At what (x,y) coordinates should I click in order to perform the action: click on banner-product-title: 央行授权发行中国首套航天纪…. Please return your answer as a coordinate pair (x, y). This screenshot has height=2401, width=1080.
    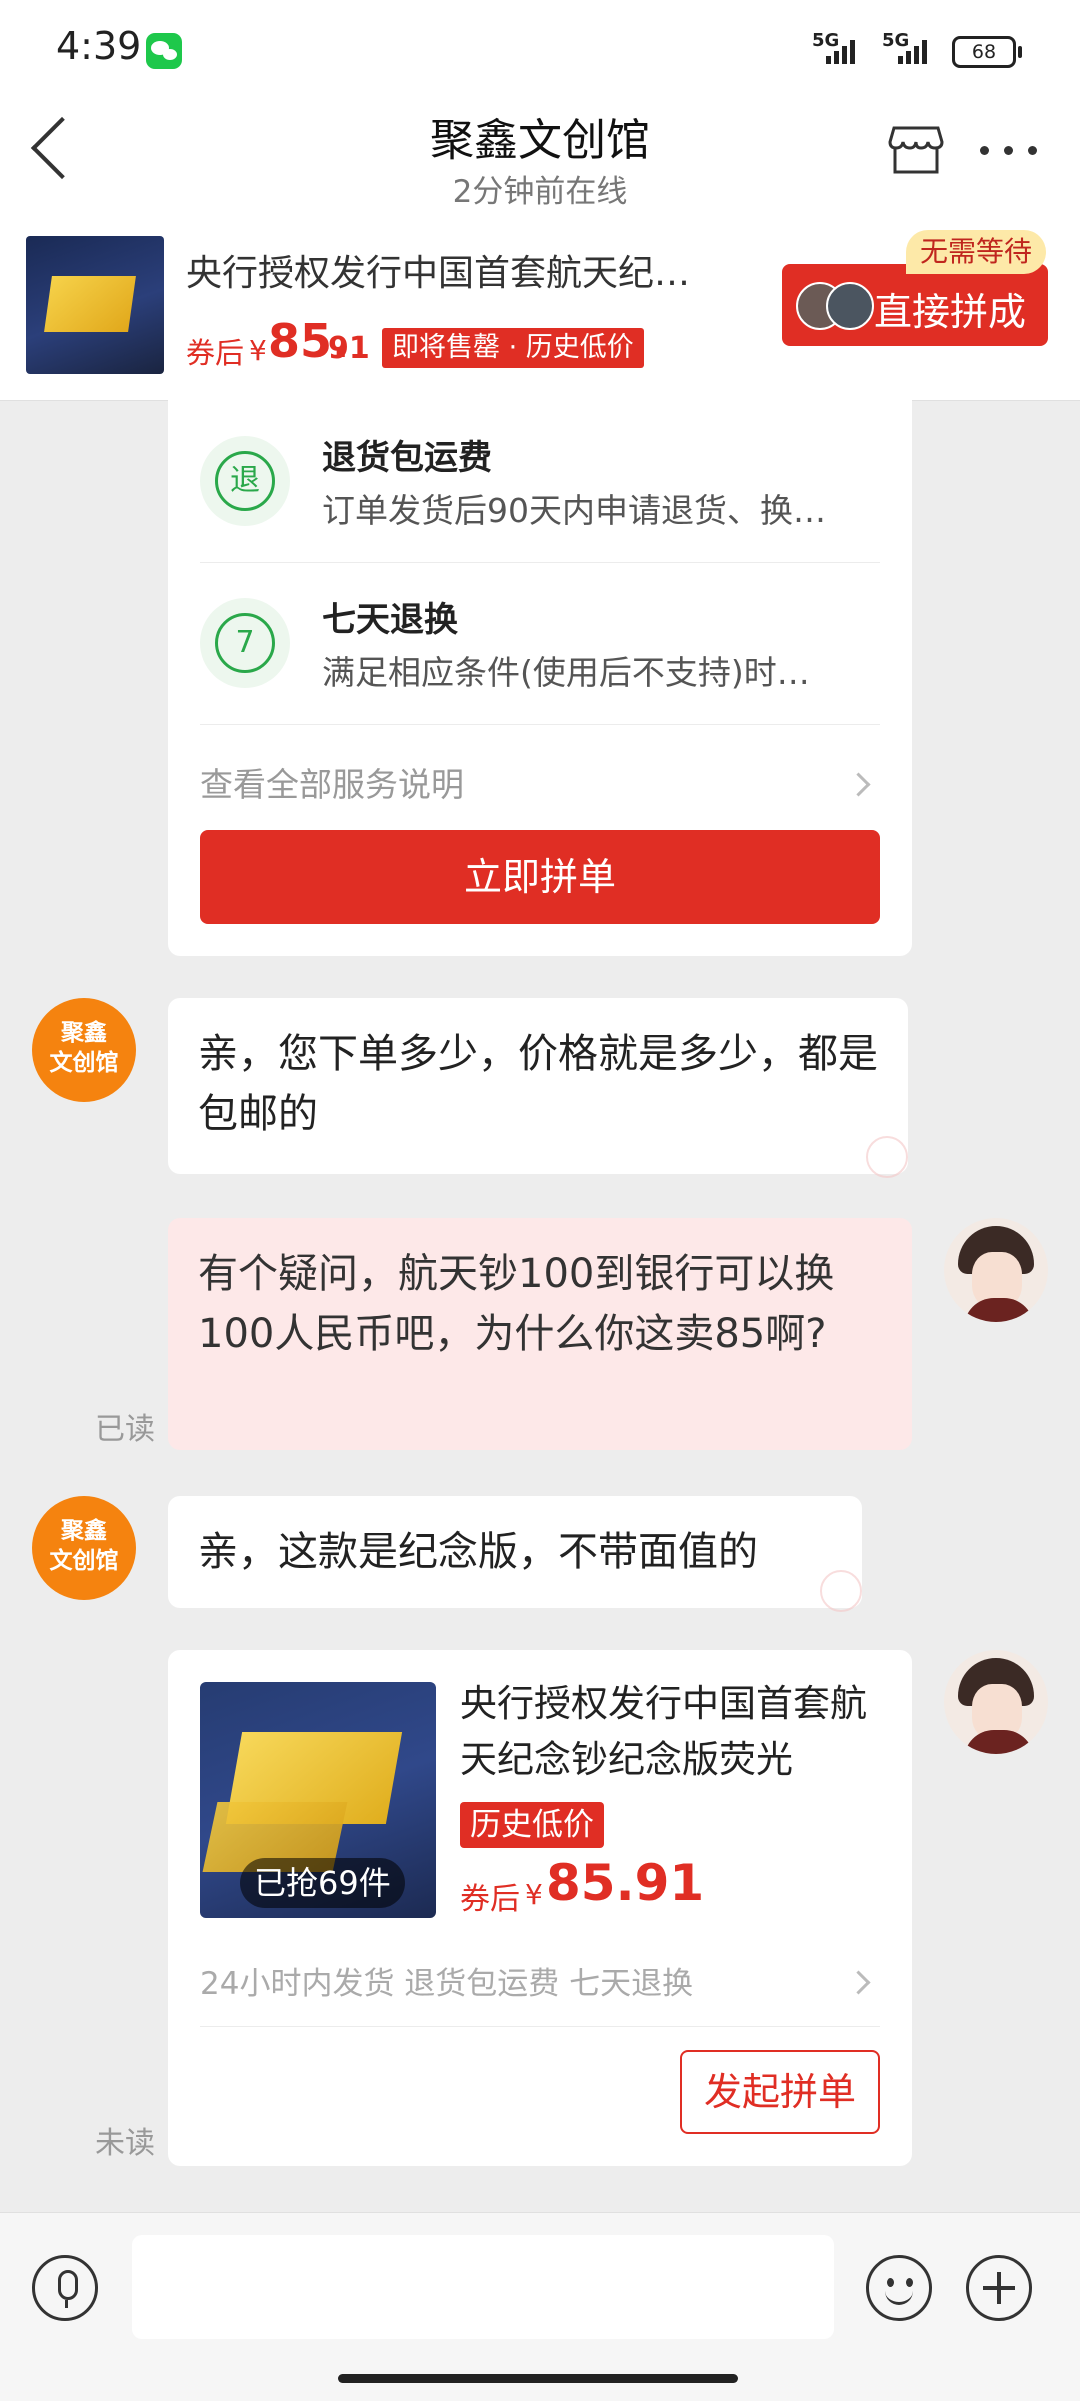
    Looking at the image, I should click on (461, 270).